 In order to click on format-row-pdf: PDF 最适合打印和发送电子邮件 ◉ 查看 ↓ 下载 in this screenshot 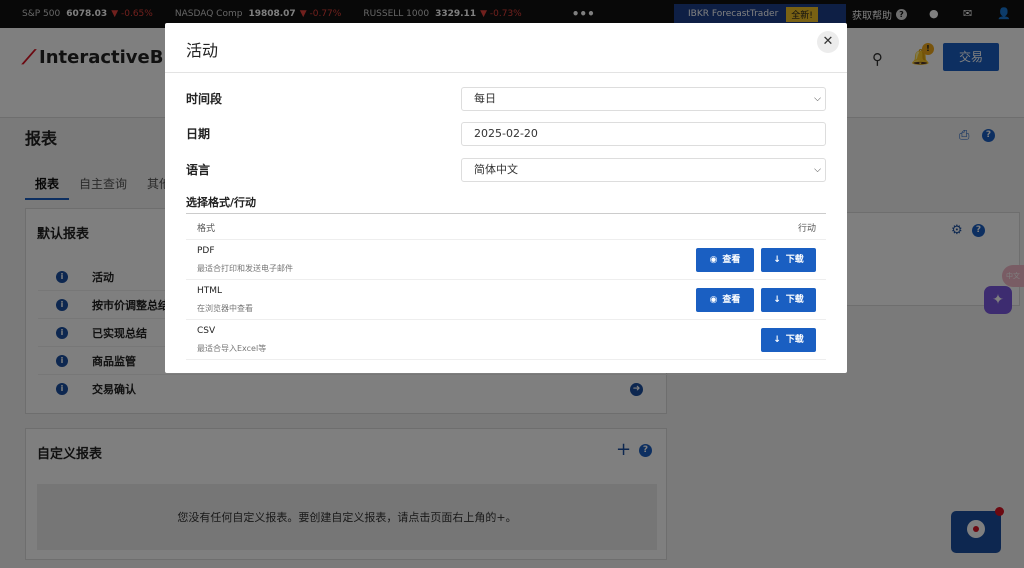, I will do `click(506, 260)`.